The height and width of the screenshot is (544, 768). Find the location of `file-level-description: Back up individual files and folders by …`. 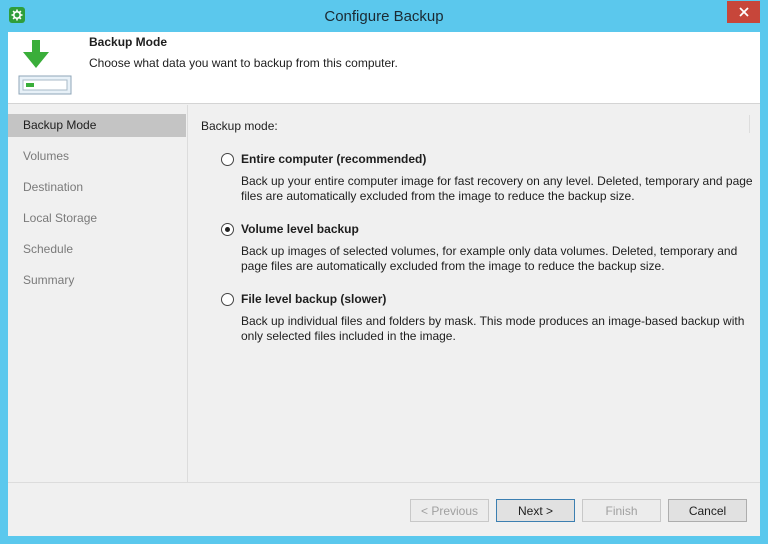

file-level-description: Back up individual files and folders by … is located at coordinates (493, 328).